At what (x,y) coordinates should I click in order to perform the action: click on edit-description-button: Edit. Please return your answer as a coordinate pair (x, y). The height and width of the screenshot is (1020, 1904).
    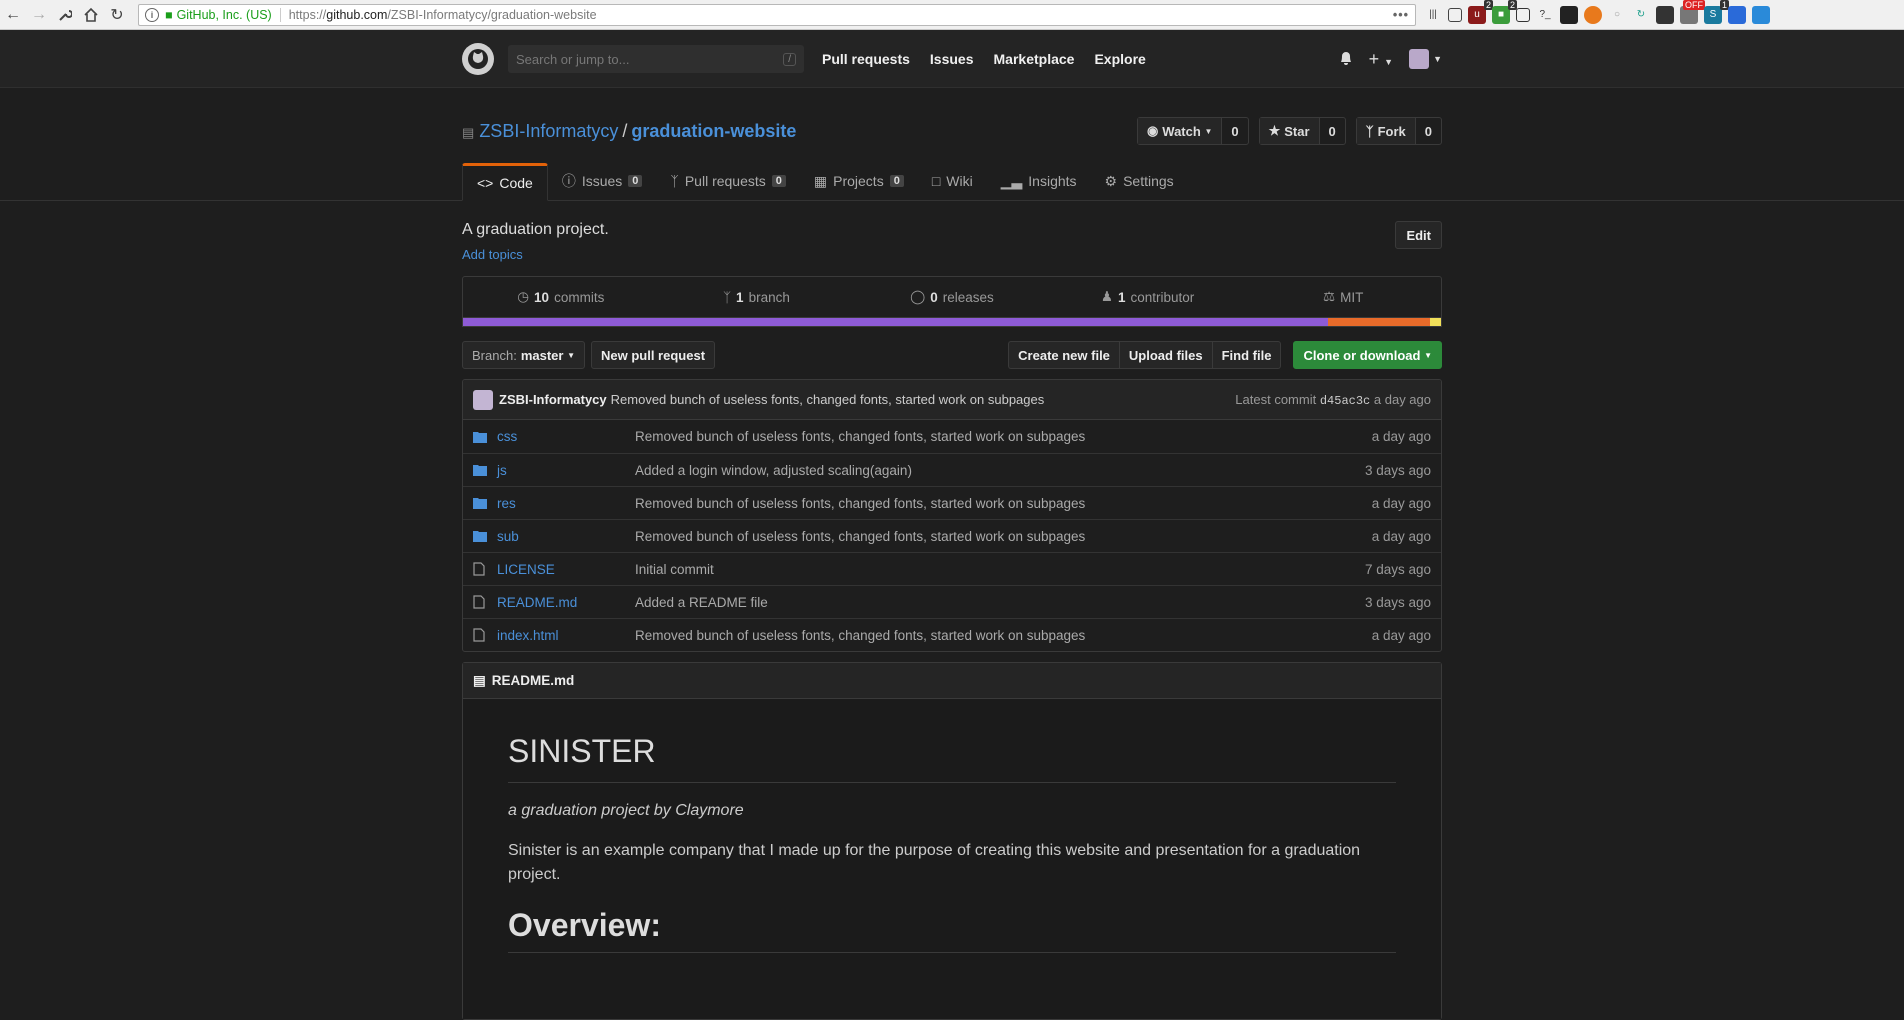
    Looking at the image, I should click on (1418, 235).